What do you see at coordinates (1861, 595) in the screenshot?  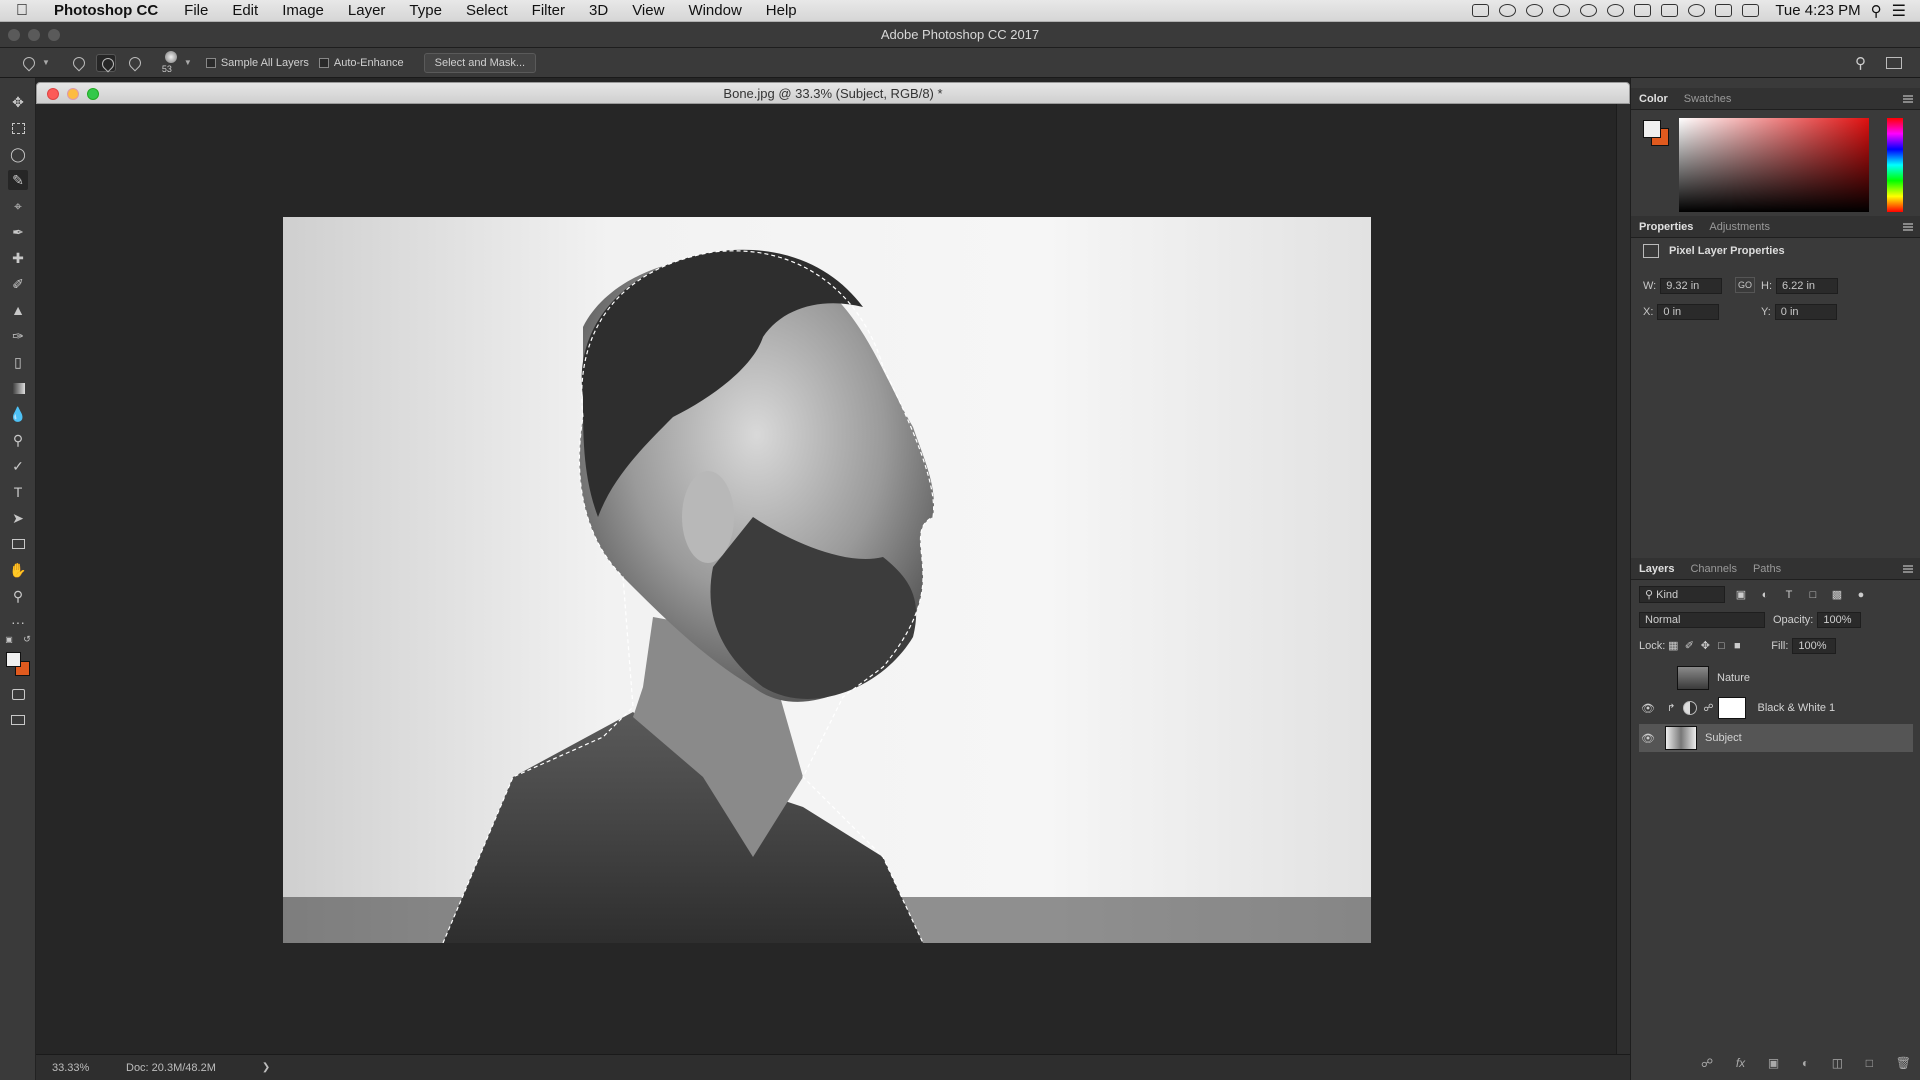 I see `filter-toggle-icon: ●` at bounding box center [1861, 595].